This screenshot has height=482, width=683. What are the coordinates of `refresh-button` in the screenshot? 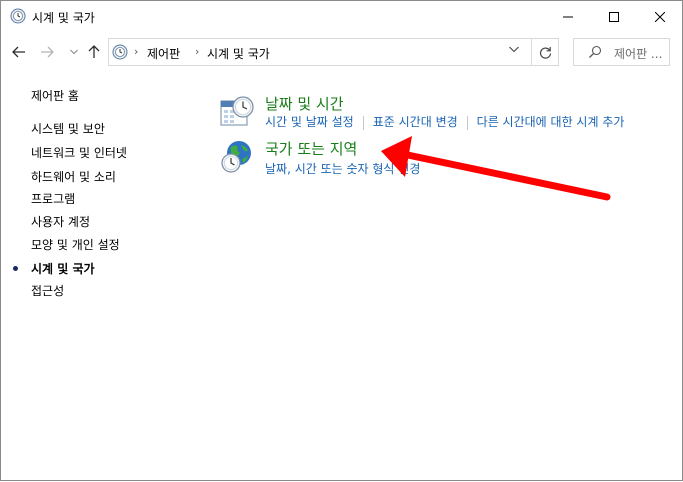 It's located at (545, 52).